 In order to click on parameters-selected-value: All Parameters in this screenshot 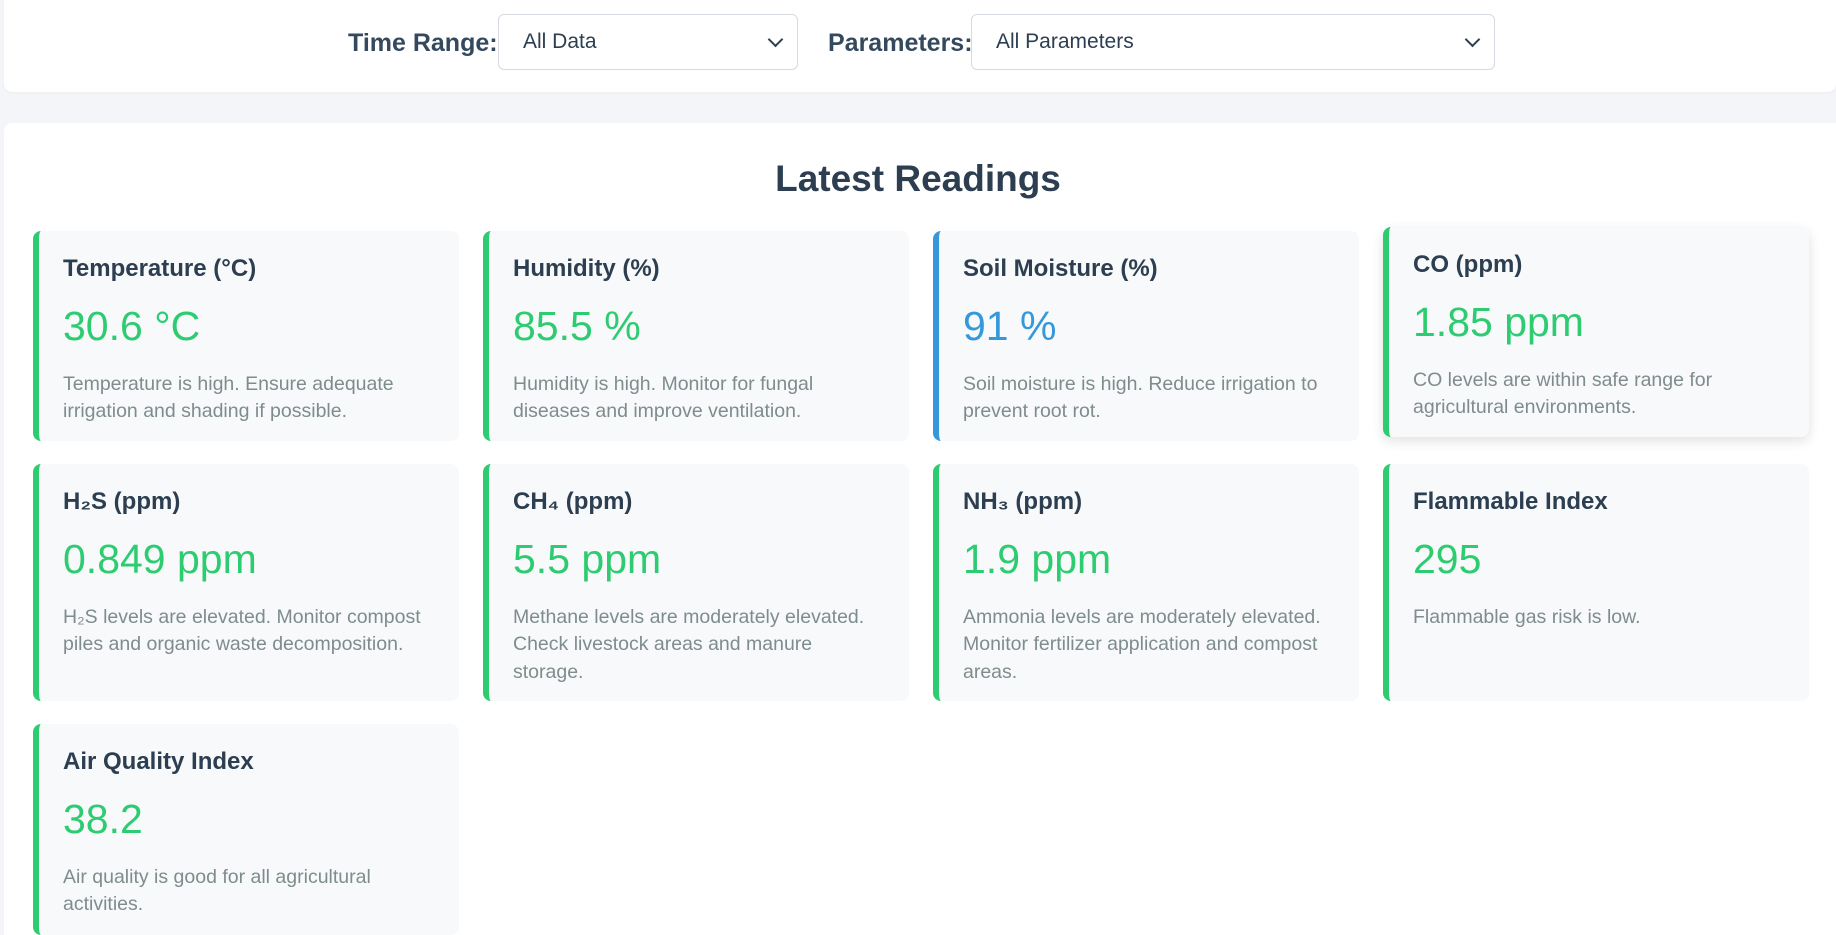, I will do `click(1065, 41)`.